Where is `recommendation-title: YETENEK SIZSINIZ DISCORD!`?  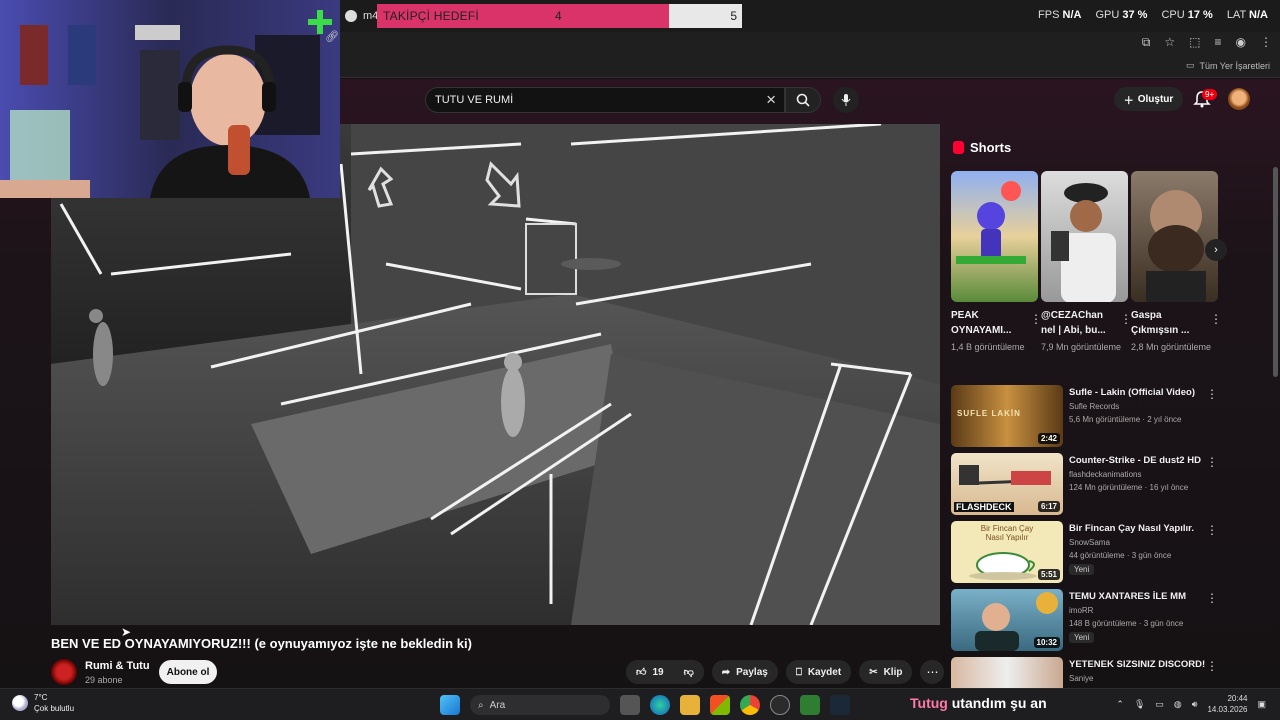
recommendation-title: YETENEK SIZSINIZ DISCORD! is located at coordinates (1139, 664).